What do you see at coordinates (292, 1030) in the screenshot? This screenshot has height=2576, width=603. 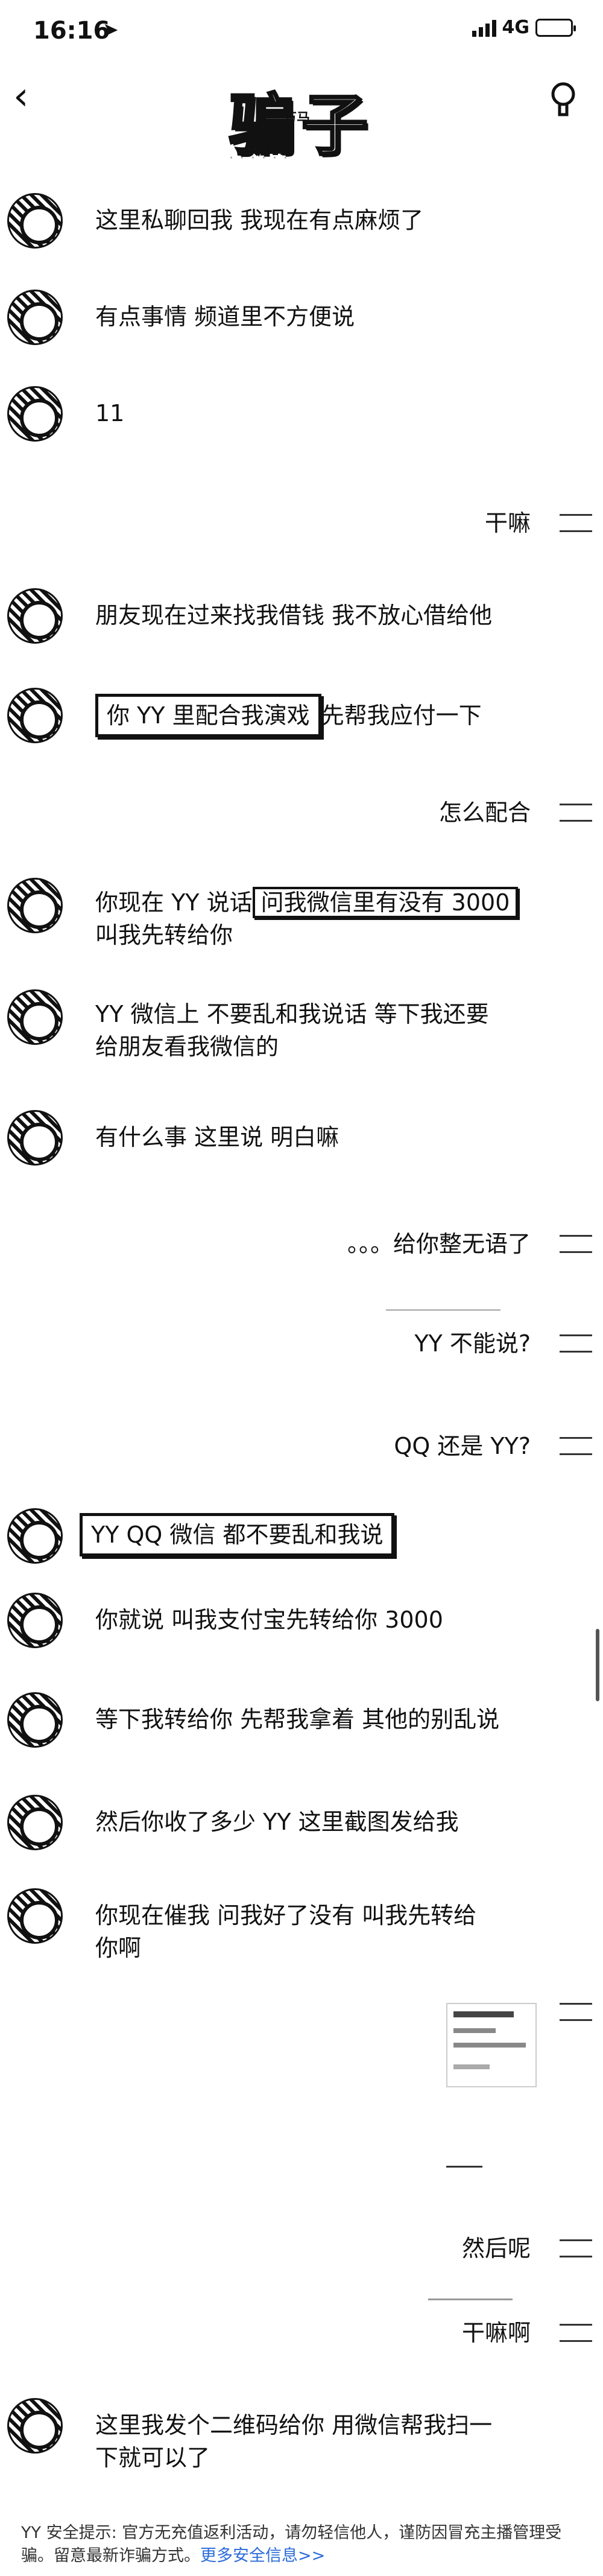 I see `message-text: YY 微信上 不要乱和我说话 等下我还要 给朋友看我微信的` at bounding box center [292, 1030].